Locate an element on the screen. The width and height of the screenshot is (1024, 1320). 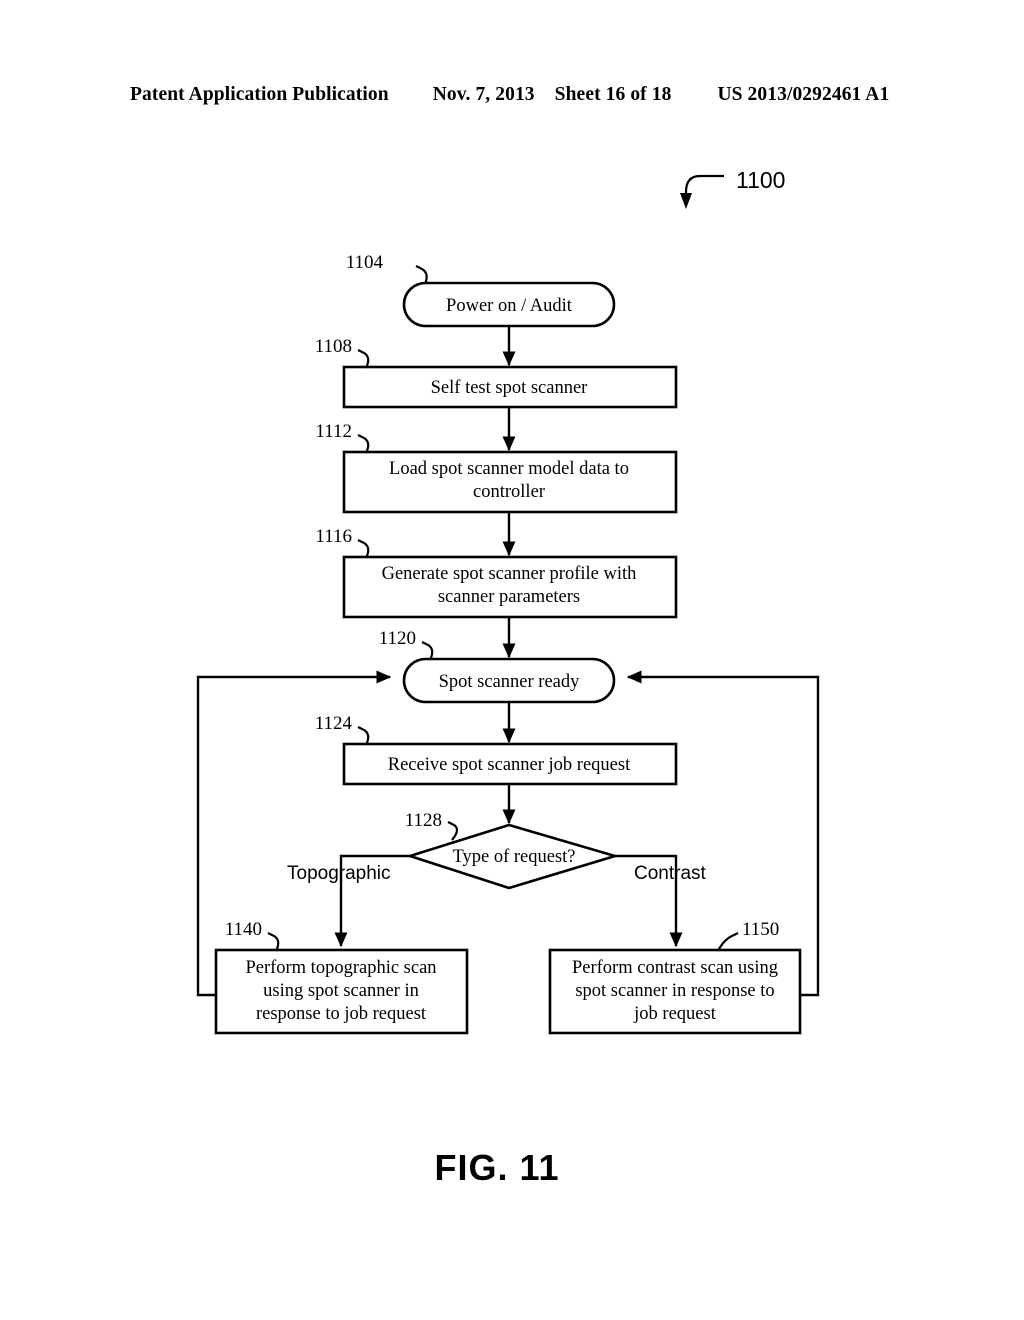
node-1140-label-line-3: response to job request is located at coordinates (341, 1014).